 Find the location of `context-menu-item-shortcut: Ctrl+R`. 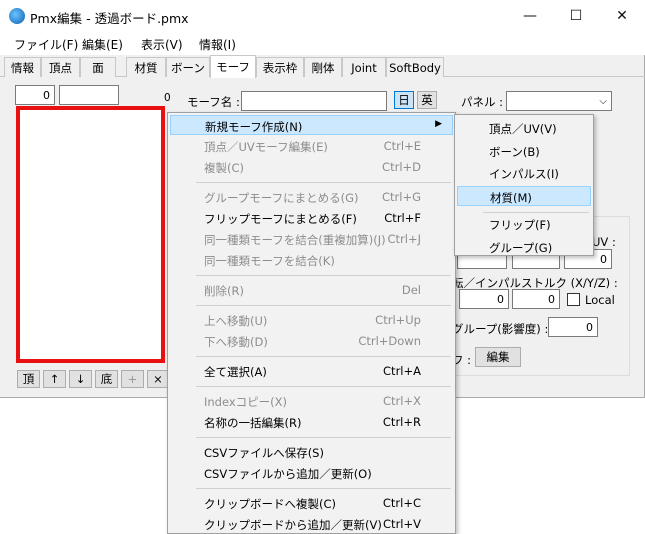

context-menu-item-shortcut: Ctrl+R is located at coordinates (401, 422).